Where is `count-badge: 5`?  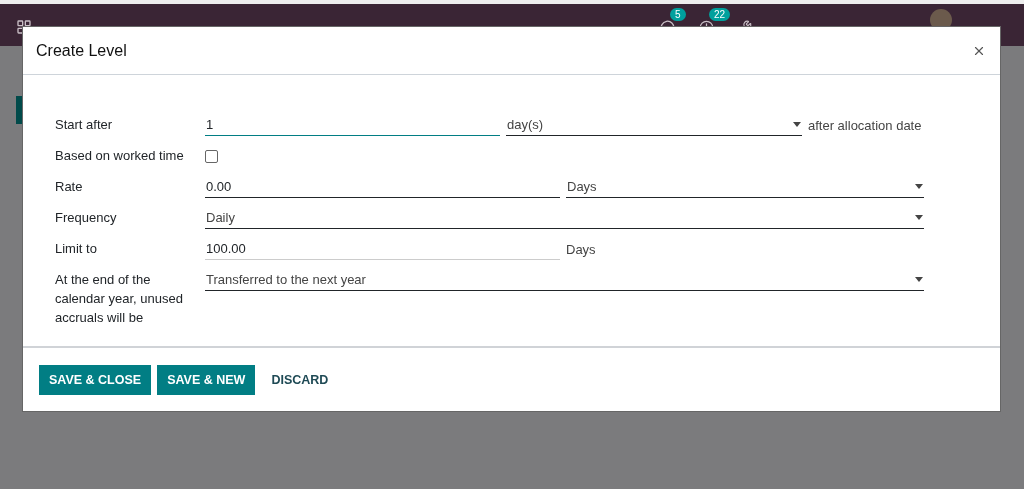 count-badge: 5 is located at coordinates (678, 14).